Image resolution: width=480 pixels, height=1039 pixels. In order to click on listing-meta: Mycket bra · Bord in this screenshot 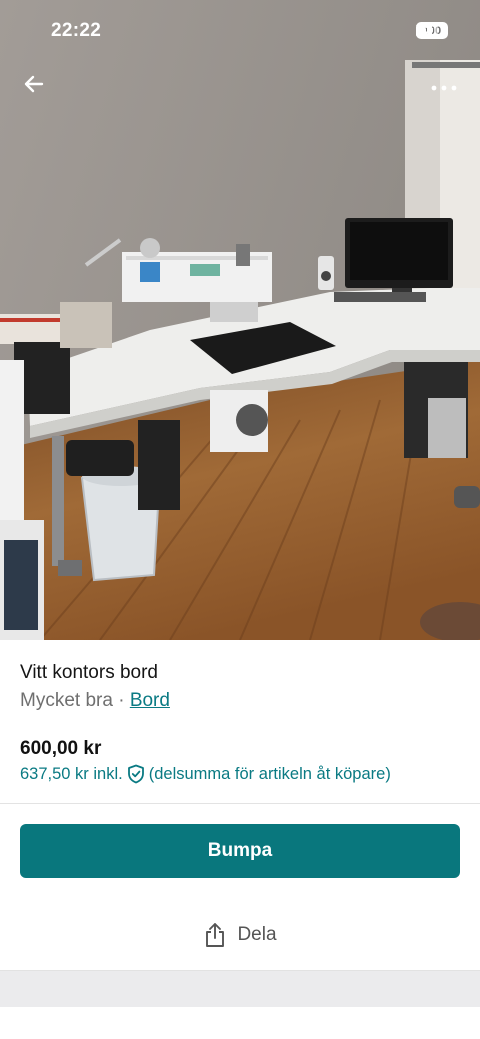, I will do `click(240, 701)`.